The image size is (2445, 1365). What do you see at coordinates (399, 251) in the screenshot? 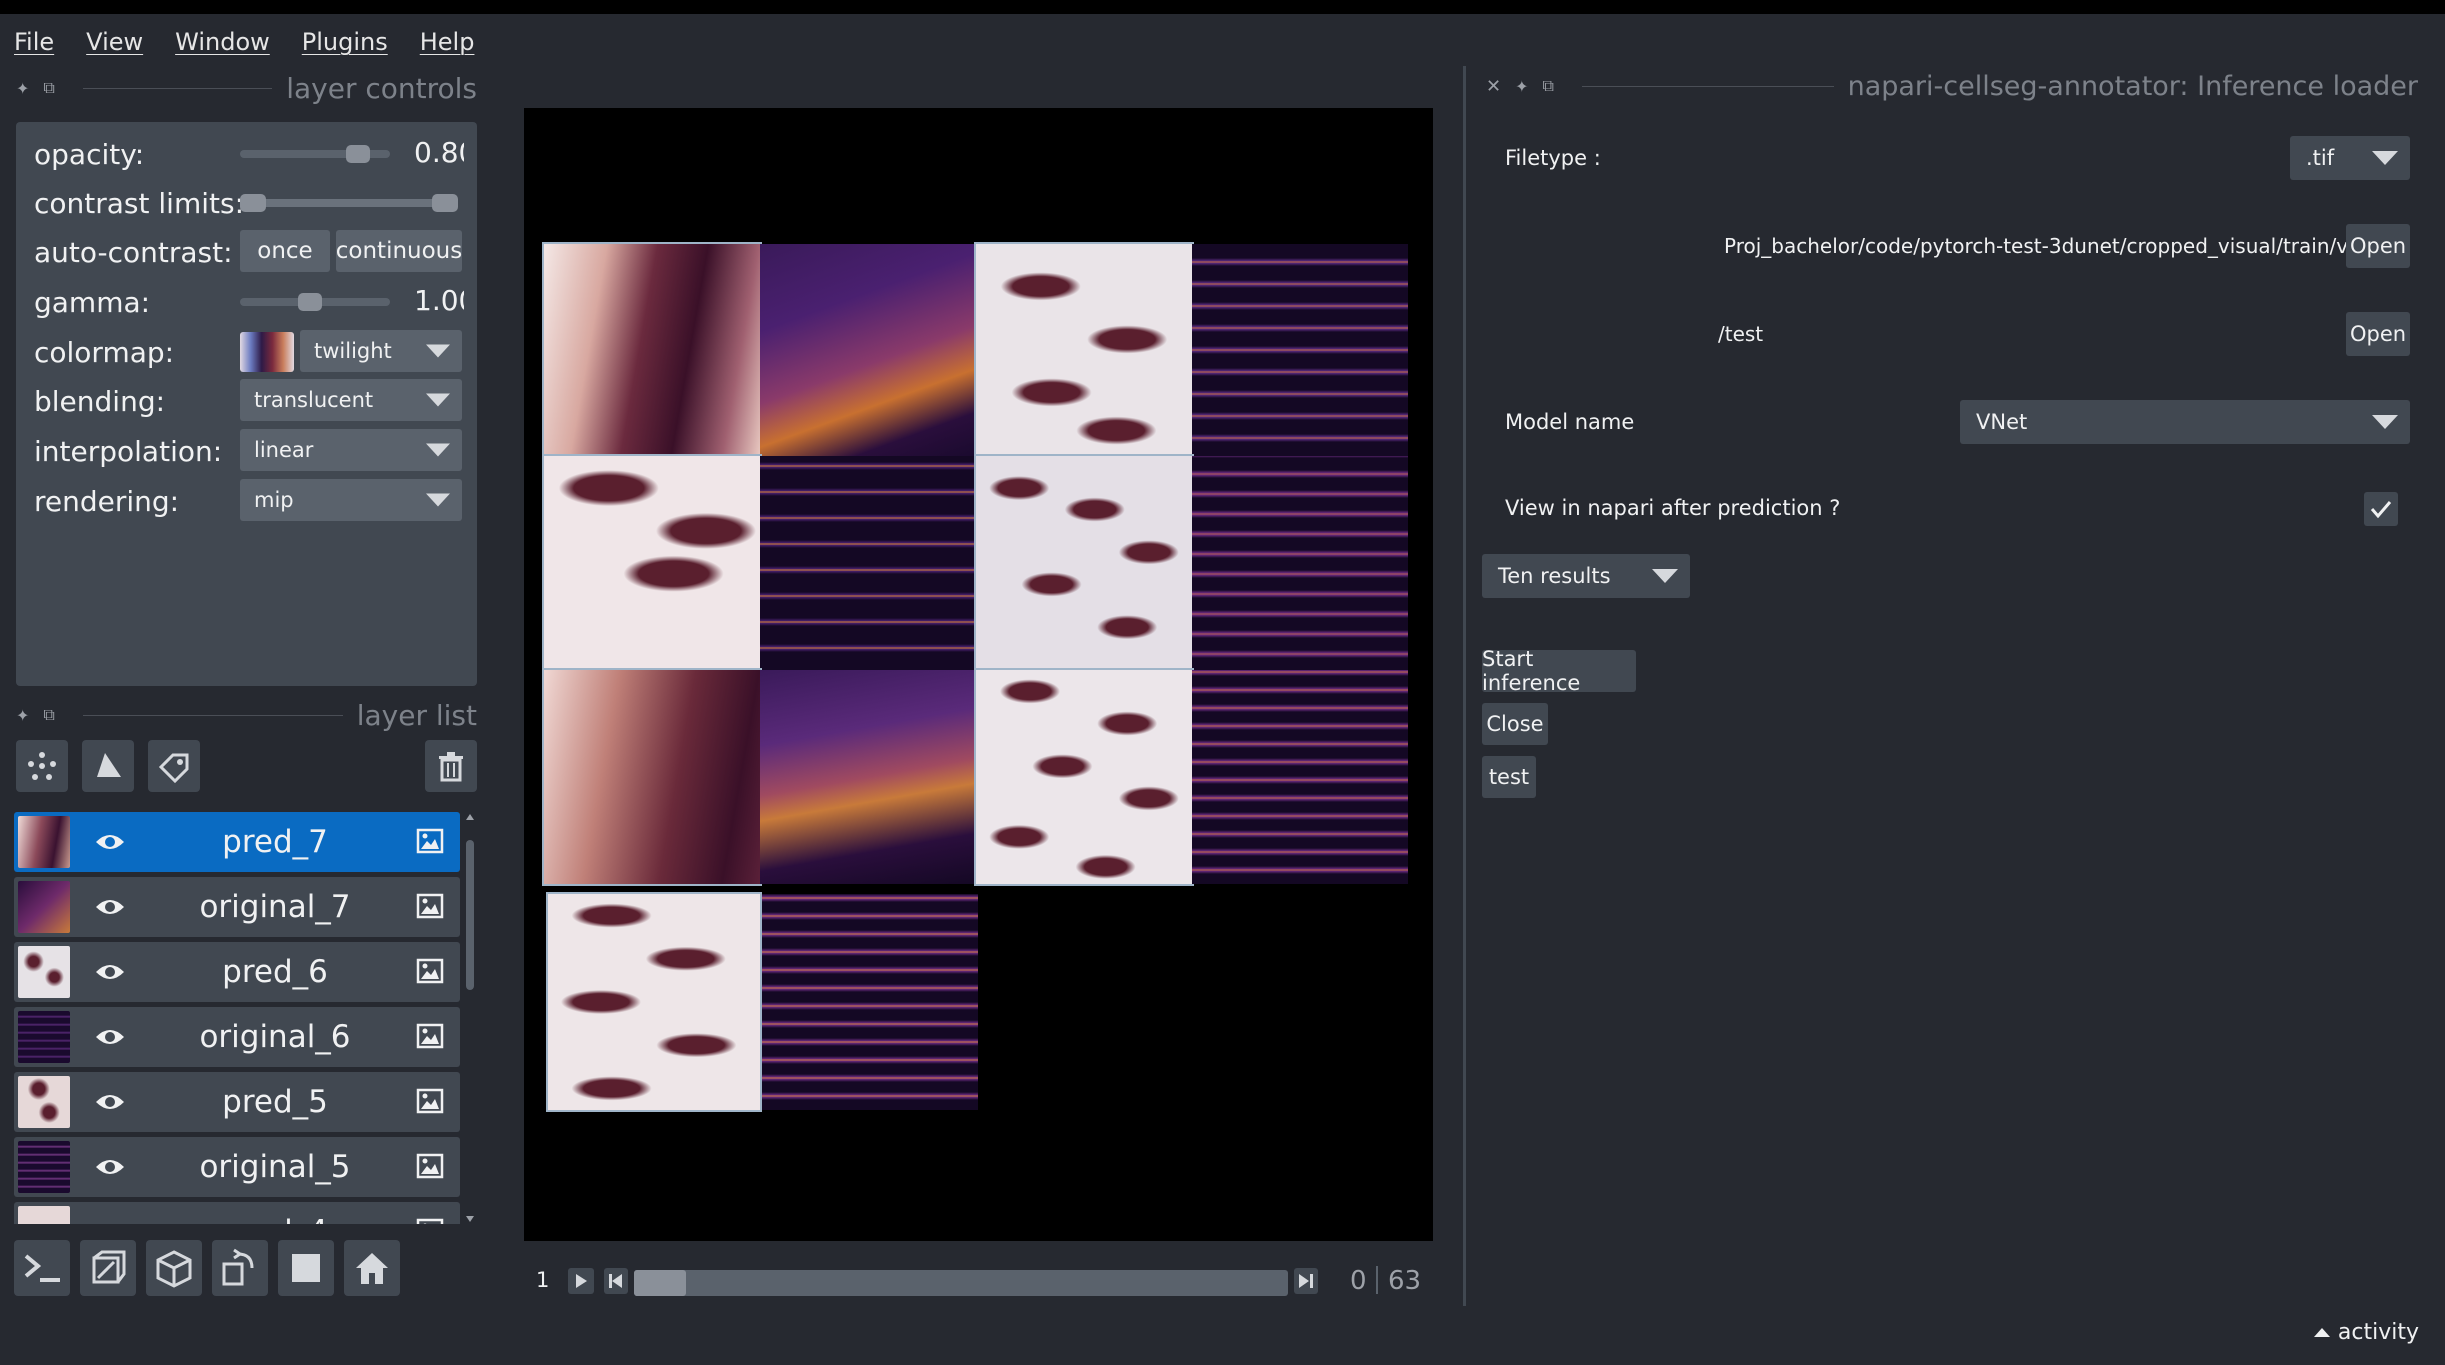
I see `continuous-button: continuous` at bounding box center [399, 251].